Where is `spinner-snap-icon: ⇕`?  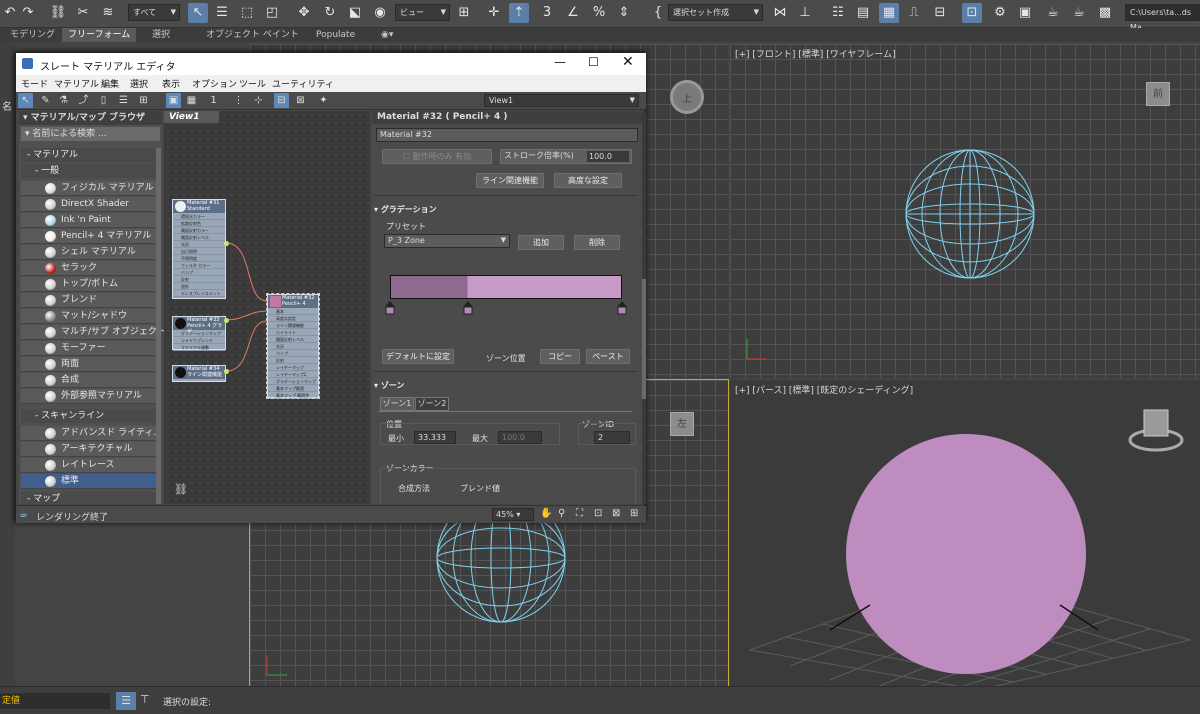
spinner-snap-icon: ⇕ is located at coordinates (624, 13).